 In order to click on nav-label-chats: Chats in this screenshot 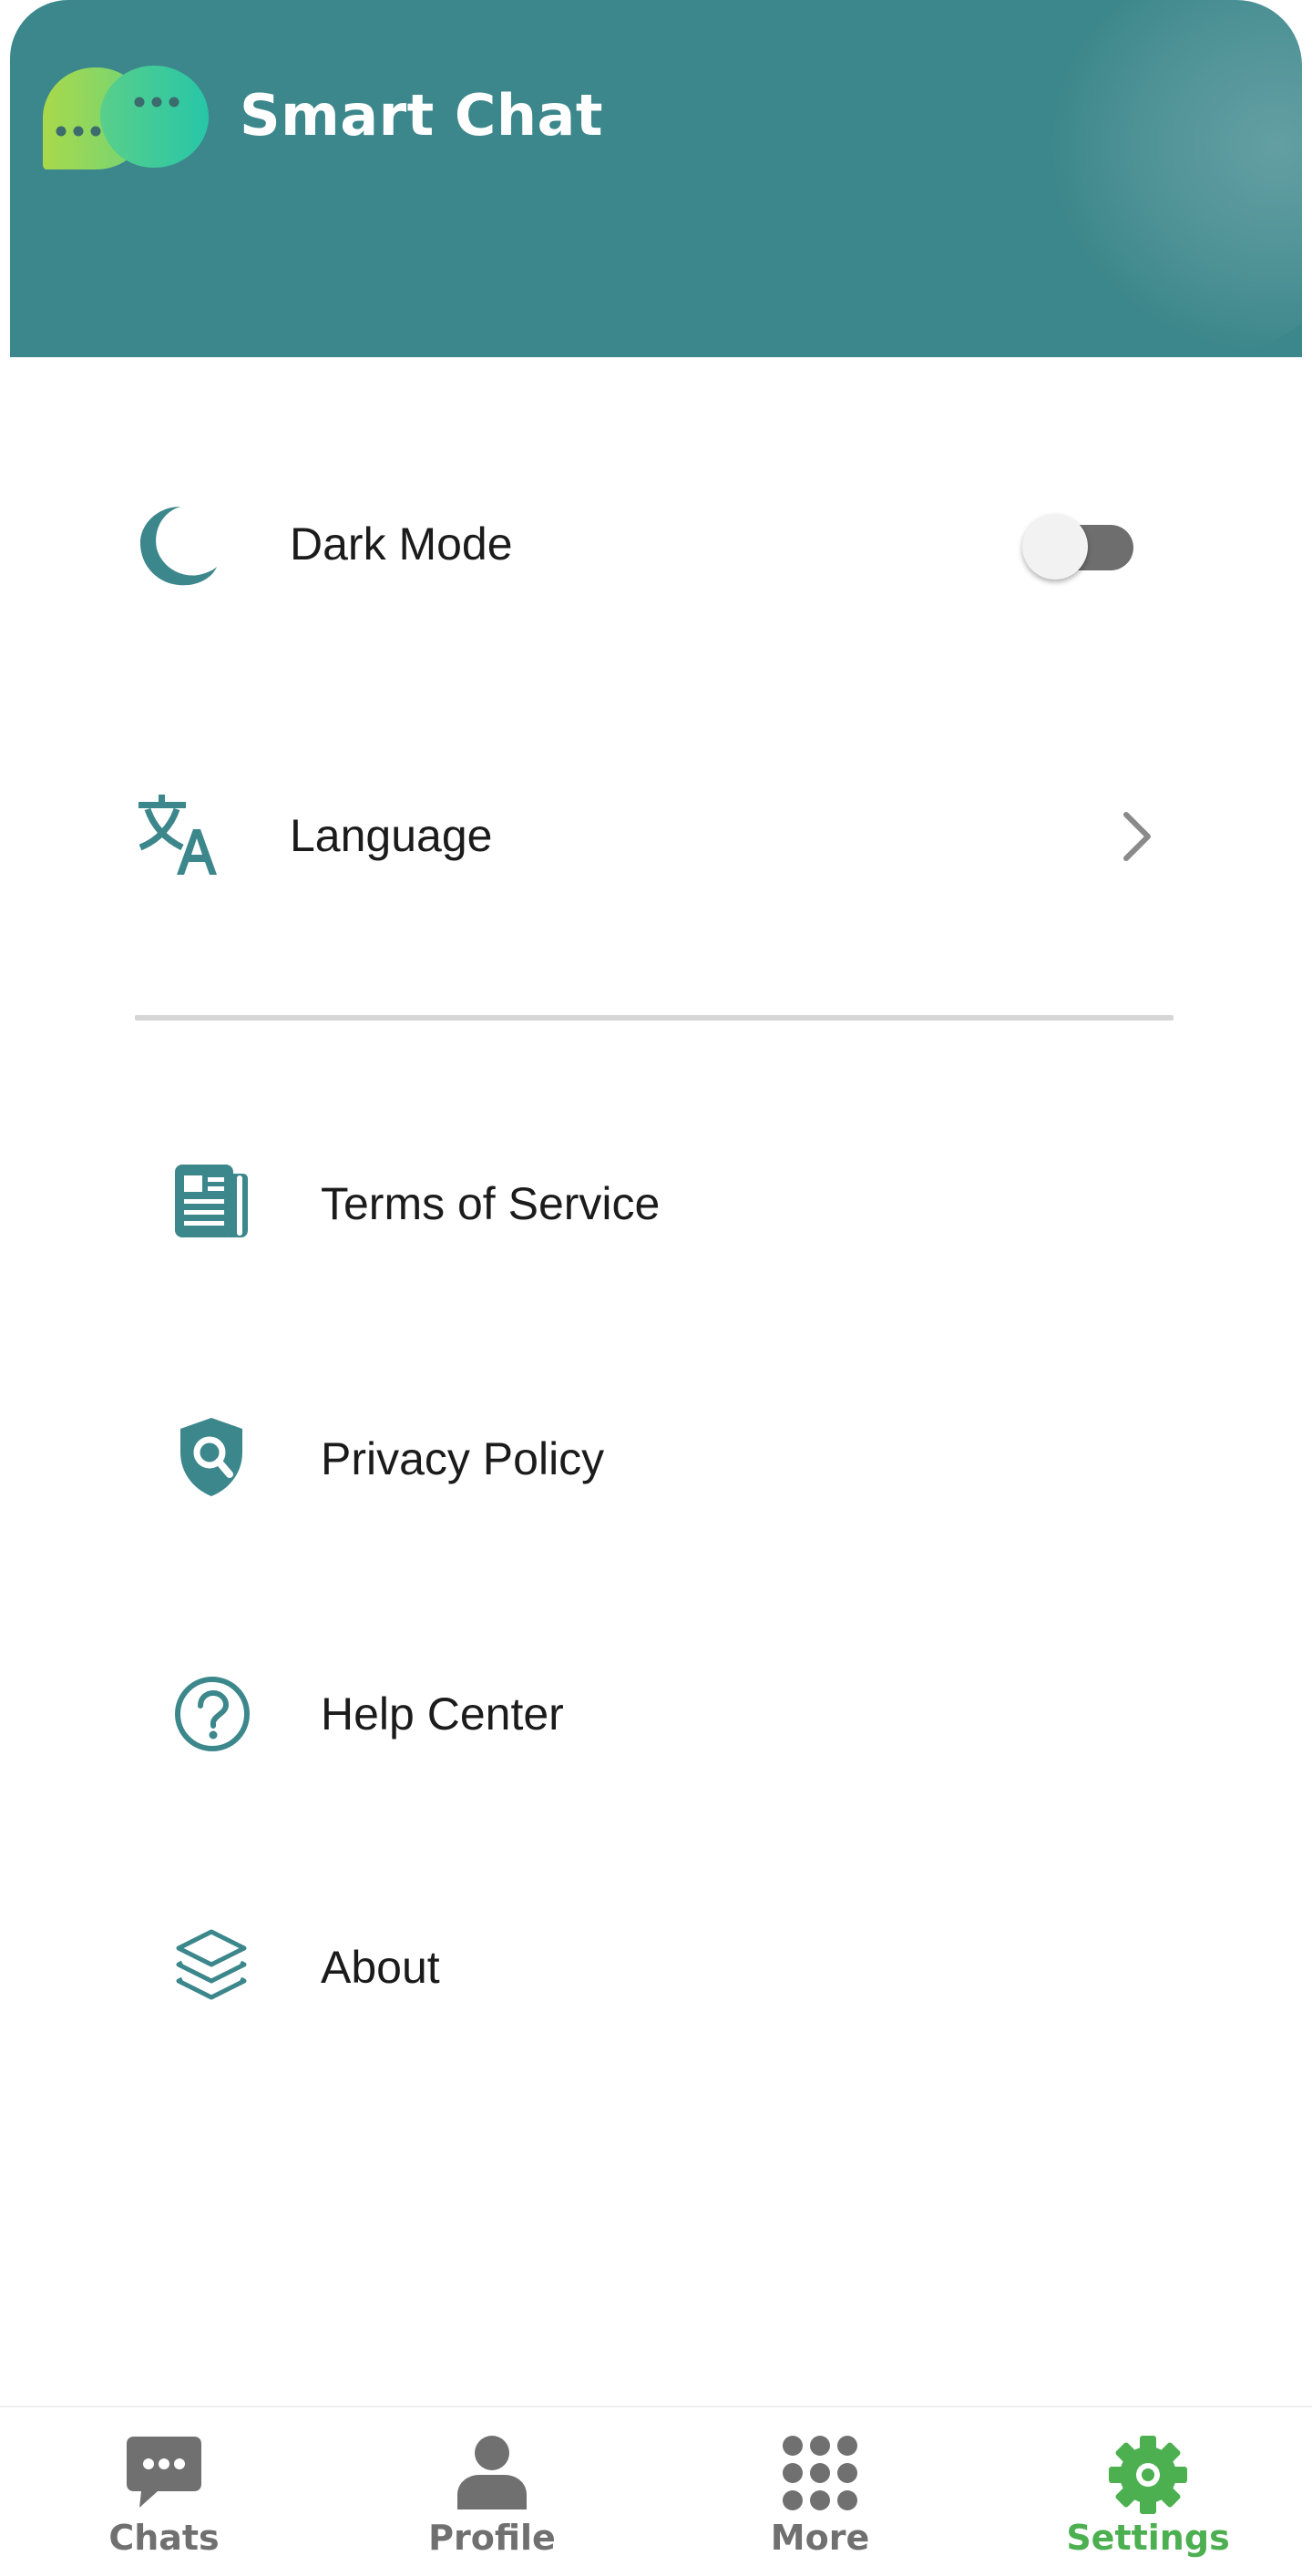, I will do `click(164, 2538)`.